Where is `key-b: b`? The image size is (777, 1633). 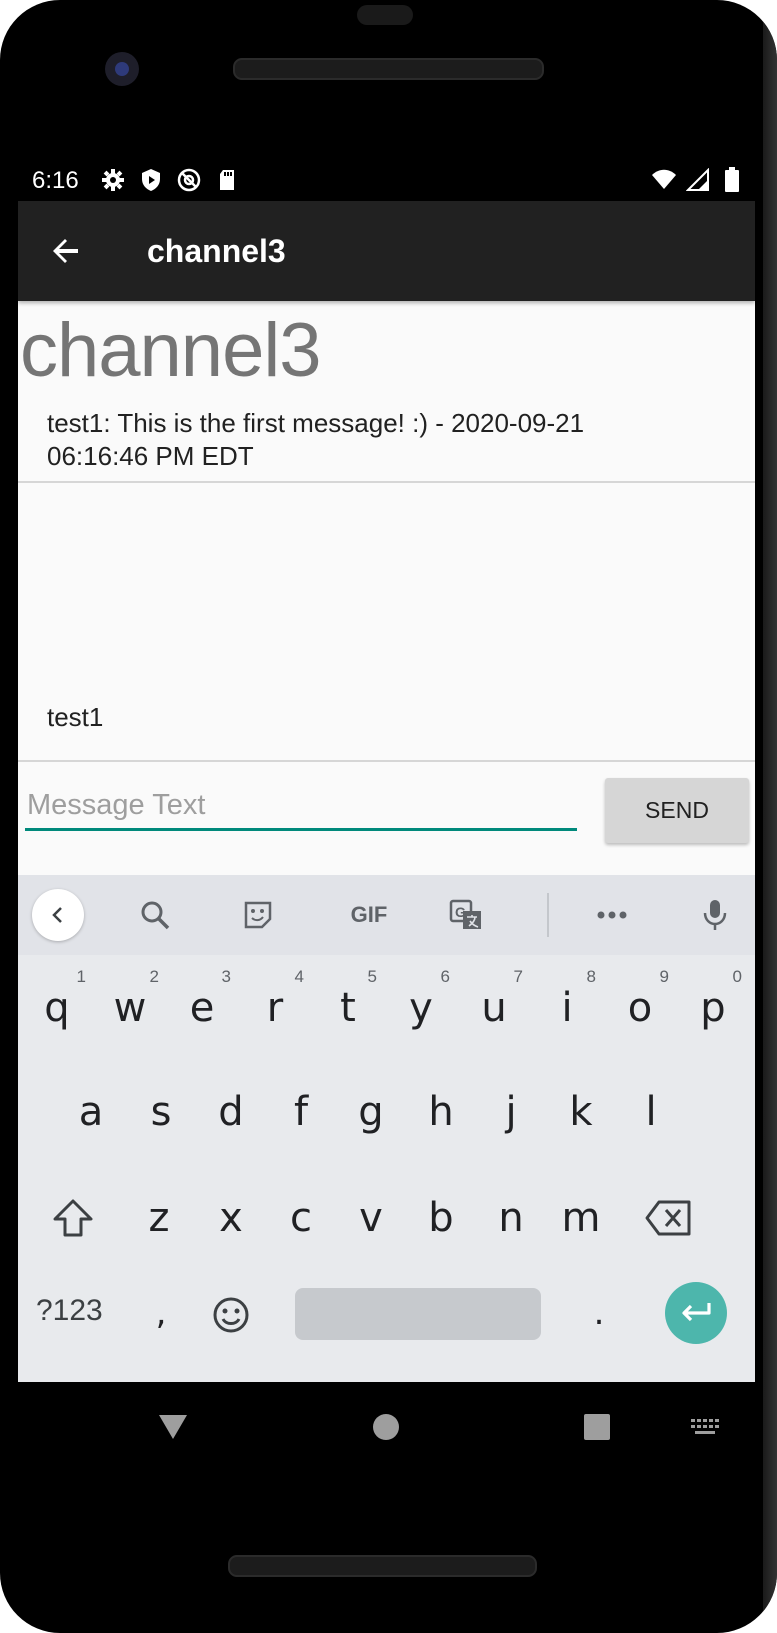
key-b: b is located at coordinates (441, 1218).